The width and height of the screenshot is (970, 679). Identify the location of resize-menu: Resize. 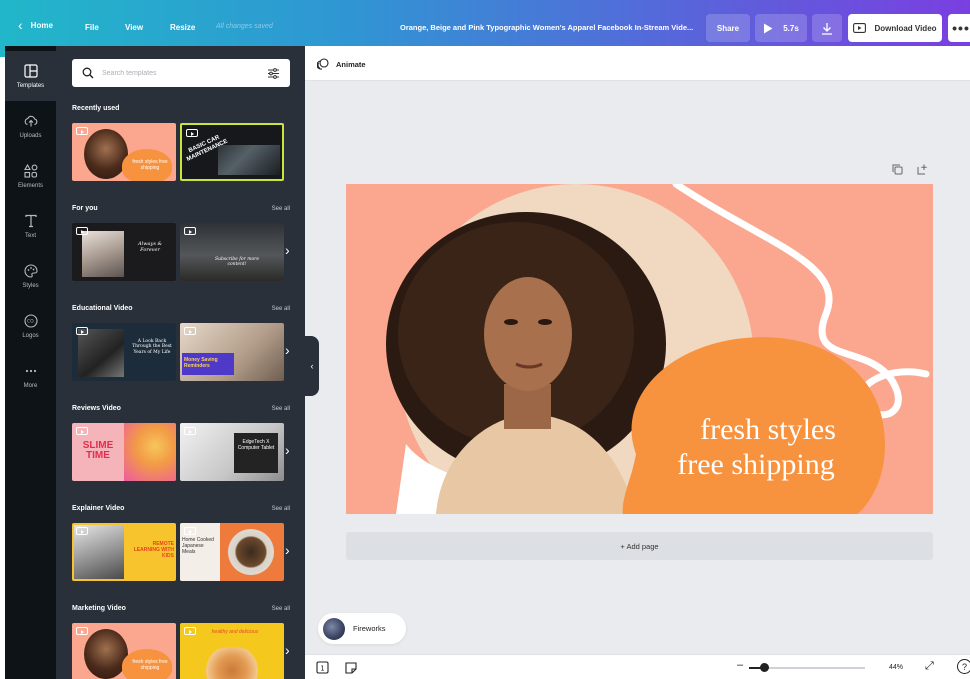
(182, 27).